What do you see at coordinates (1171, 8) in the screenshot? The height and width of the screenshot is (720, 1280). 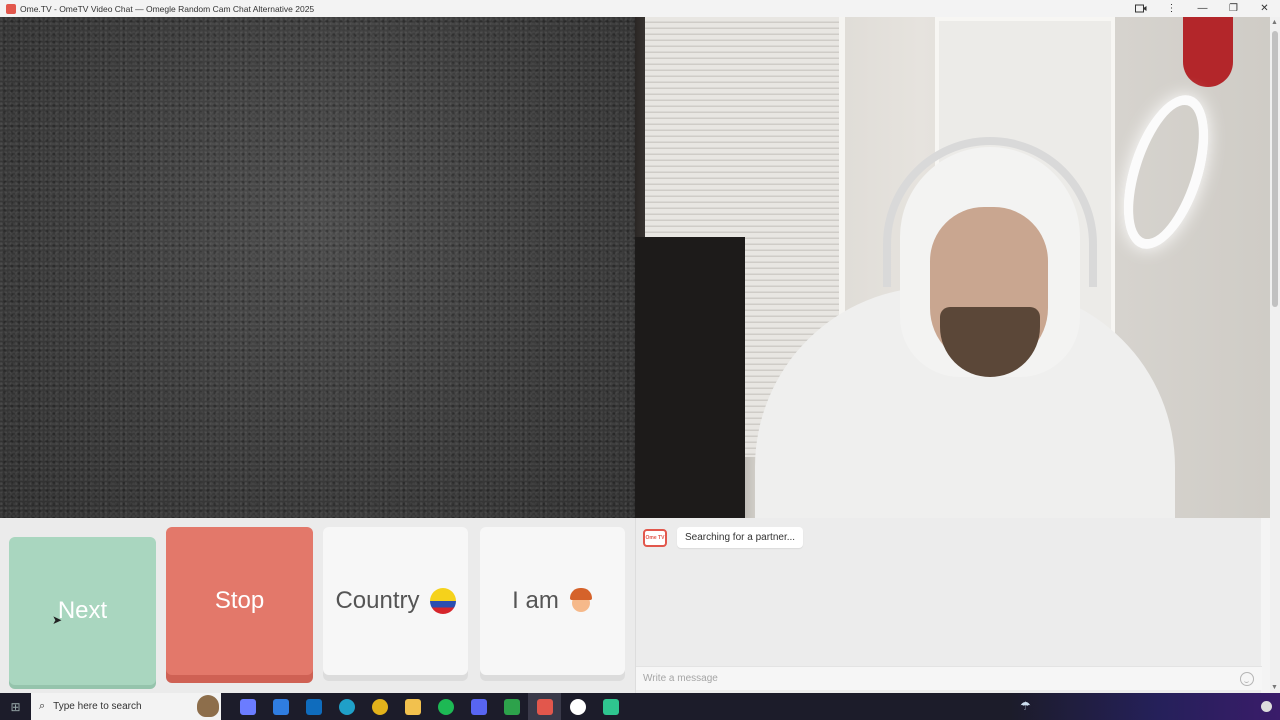 I see `menu-button: ⋮` at bounding box center [1171, 8].